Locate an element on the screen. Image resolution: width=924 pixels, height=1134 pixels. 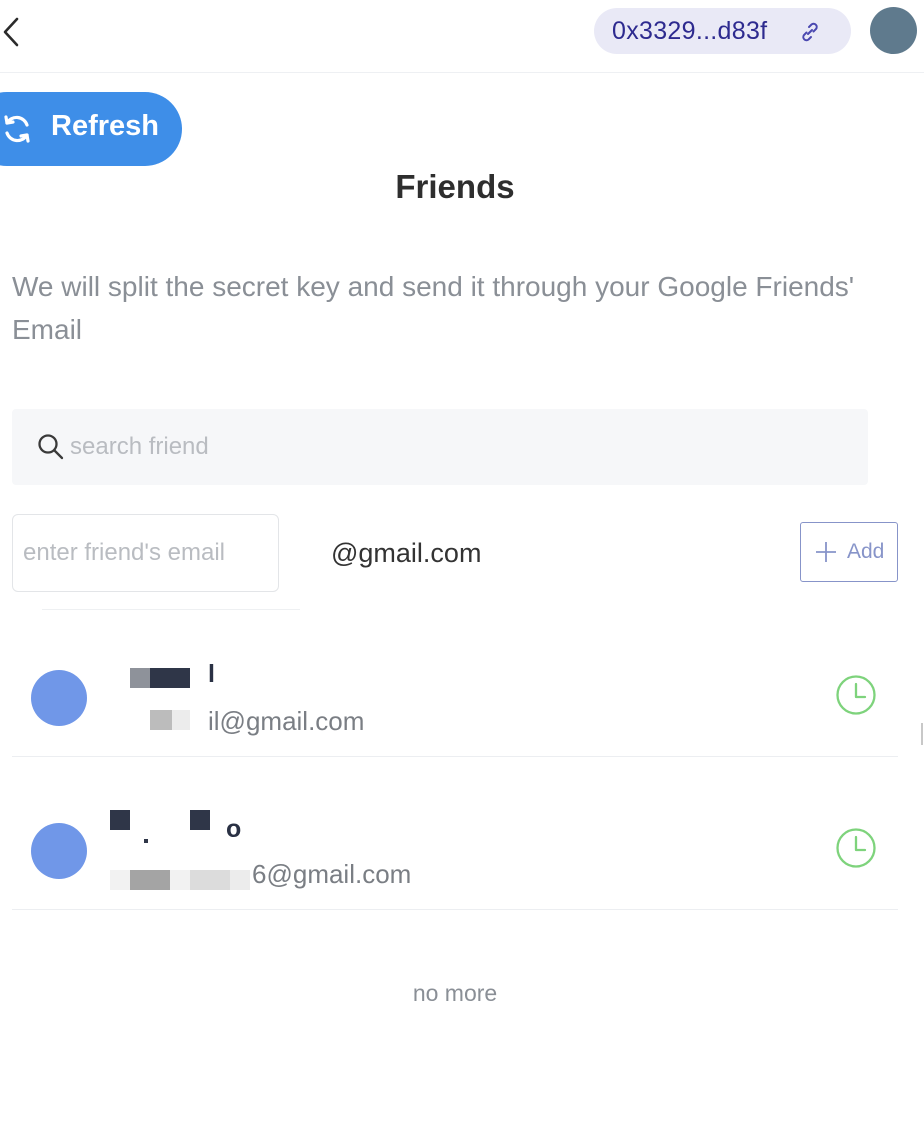
refresh-icon is located at coordinates (17, 129).